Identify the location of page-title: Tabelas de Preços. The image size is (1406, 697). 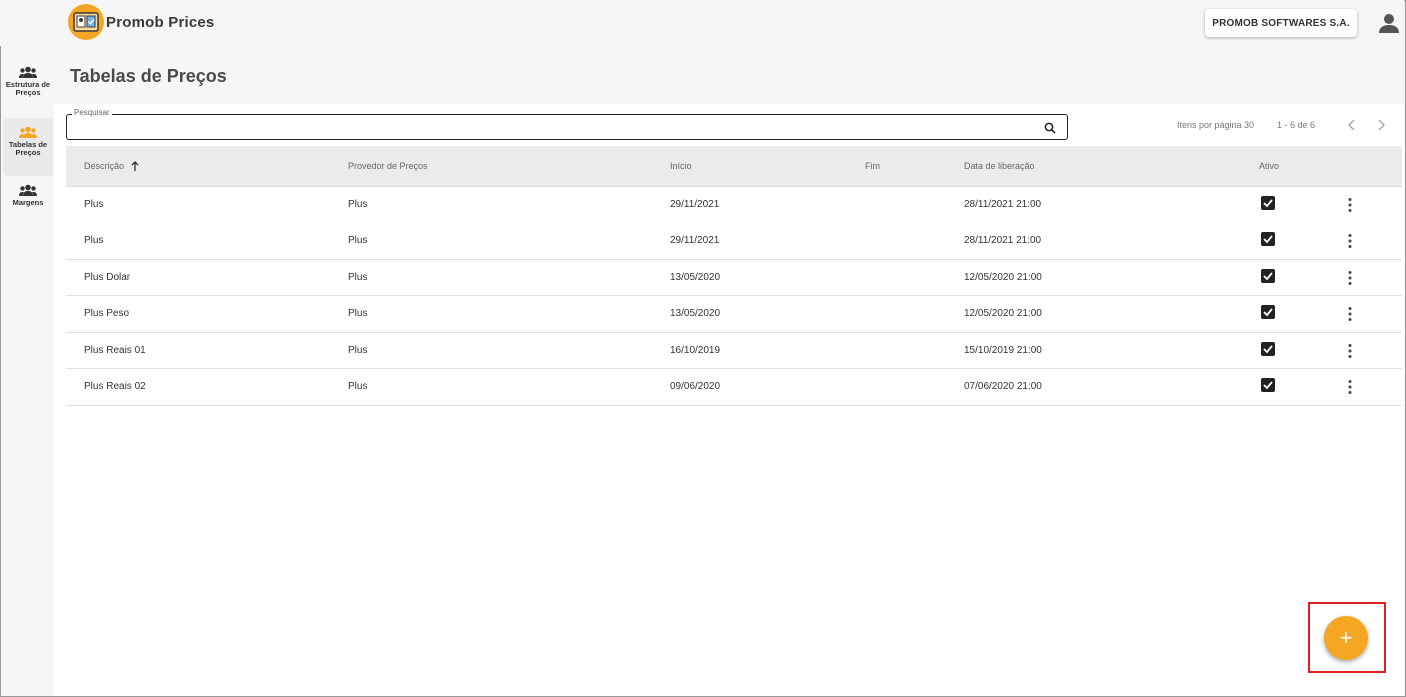
(148, 76).